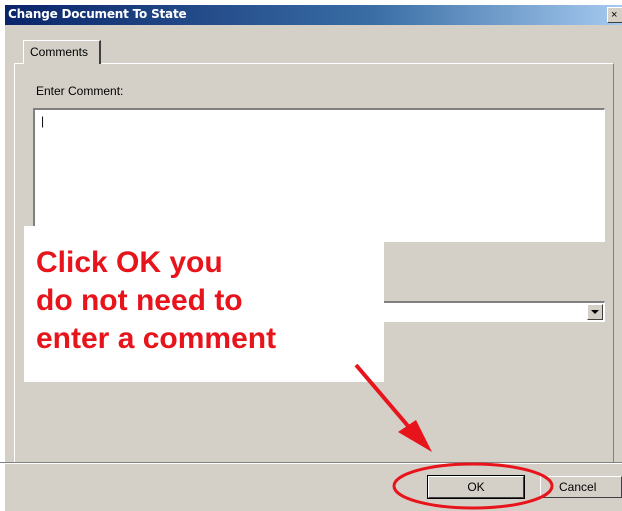  Describe the element at coordinates (139, 300) in the screenshot. I see `annotation-line-2: do not need to` at that location.